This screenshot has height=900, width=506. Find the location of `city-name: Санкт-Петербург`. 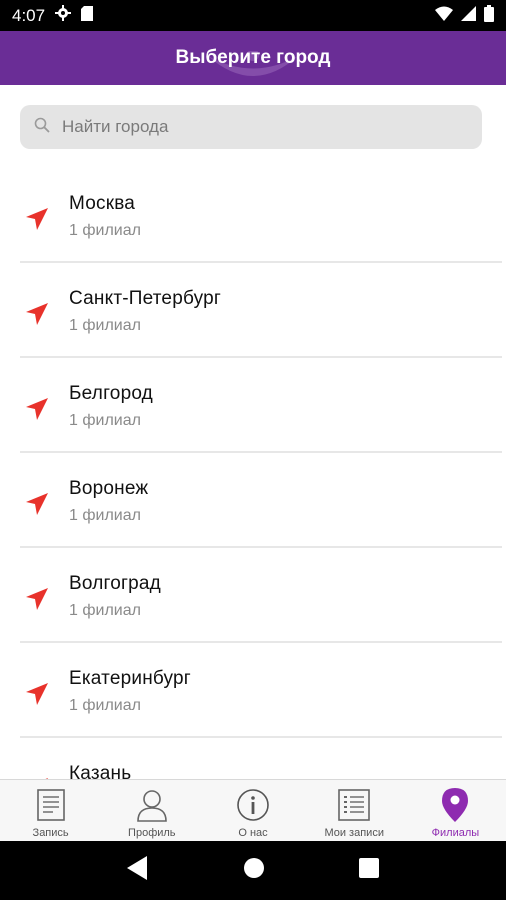

city-name: Санкт-Петербург is located at coordinates (145, 298).